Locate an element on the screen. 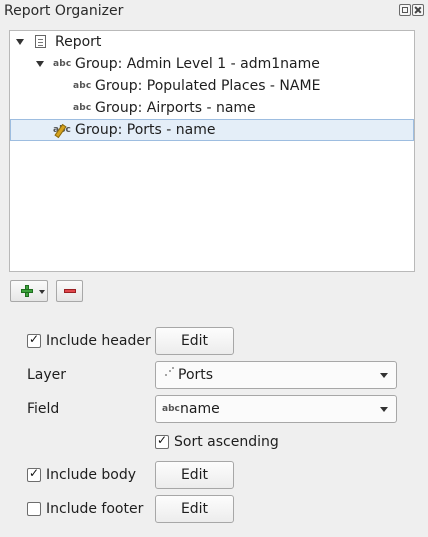  close-icon is located at coordinates (418, 10).